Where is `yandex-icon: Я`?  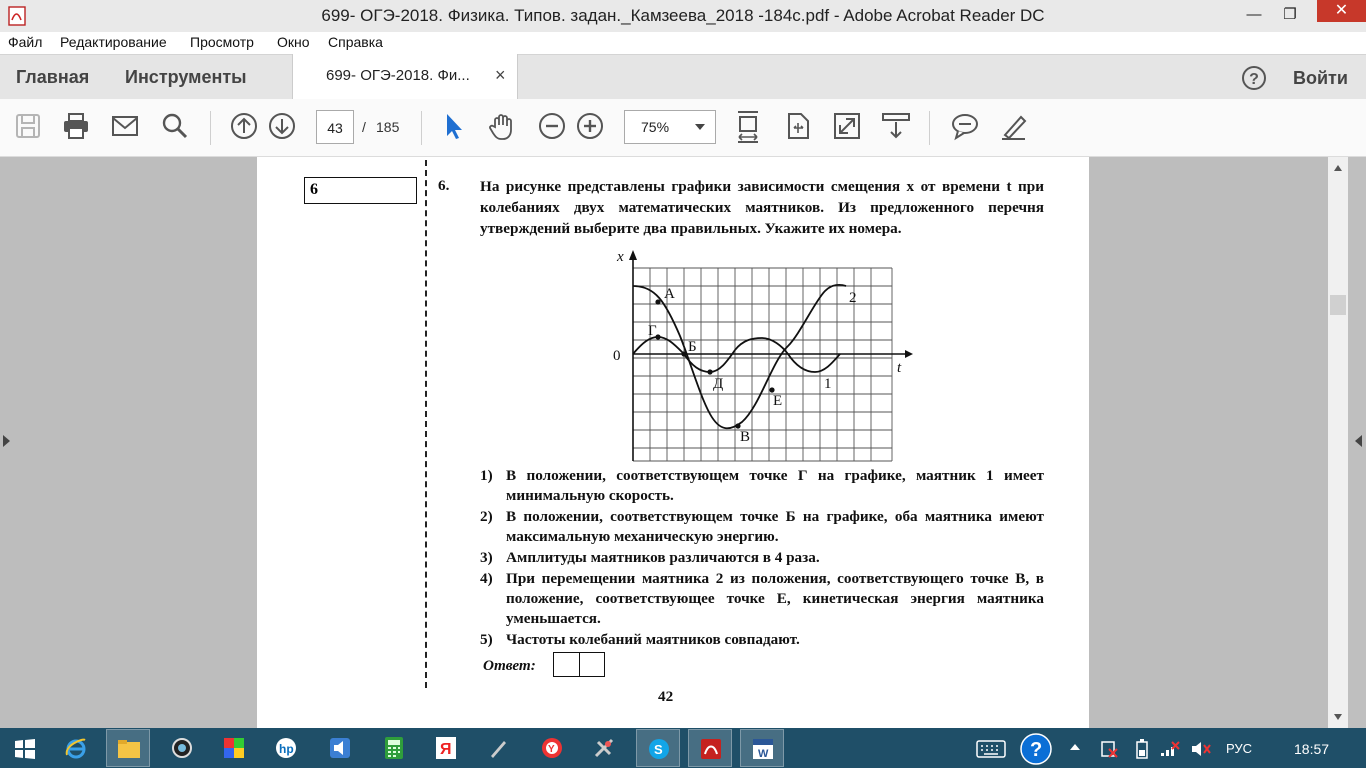 yandex-icon: Я is located at coordinates (446, 748).